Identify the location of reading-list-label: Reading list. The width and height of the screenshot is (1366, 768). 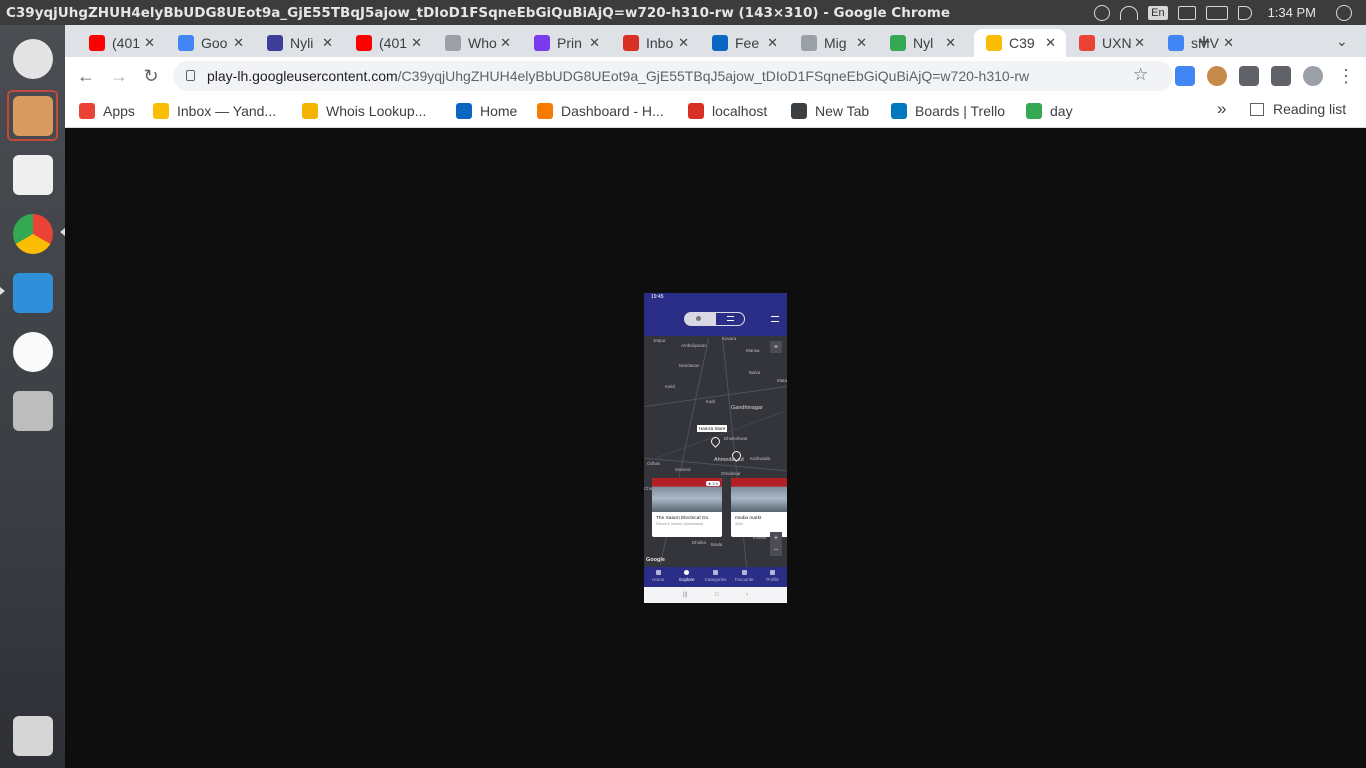
(1310, 109).